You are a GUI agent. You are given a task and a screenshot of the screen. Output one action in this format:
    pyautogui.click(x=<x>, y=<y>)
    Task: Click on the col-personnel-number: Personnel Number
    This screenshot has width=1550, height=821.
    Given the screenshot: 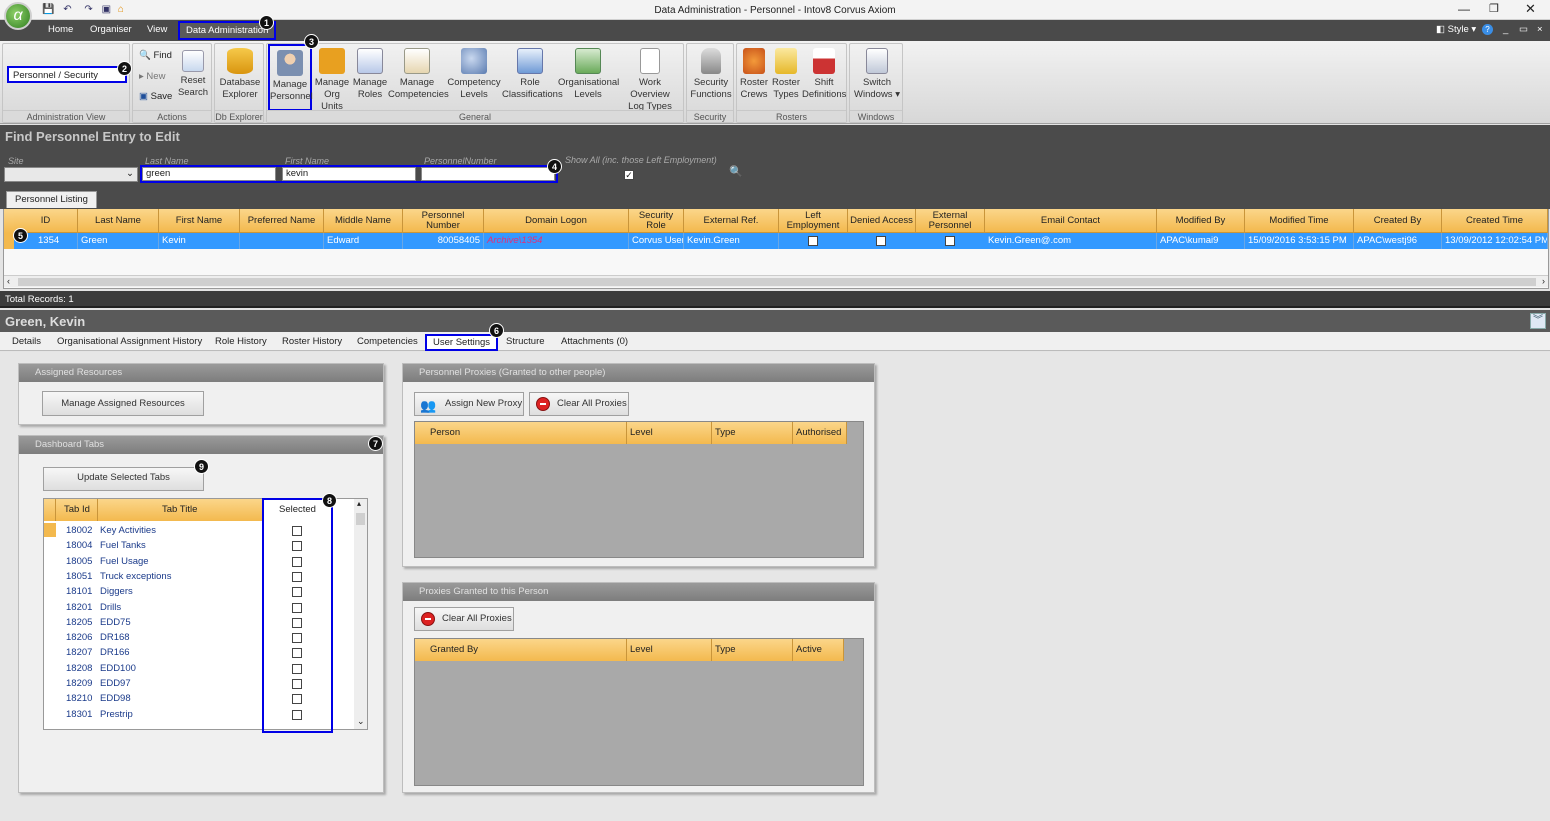 What is the action you would take?
    pyautogui.click(x=443, y=221)
    